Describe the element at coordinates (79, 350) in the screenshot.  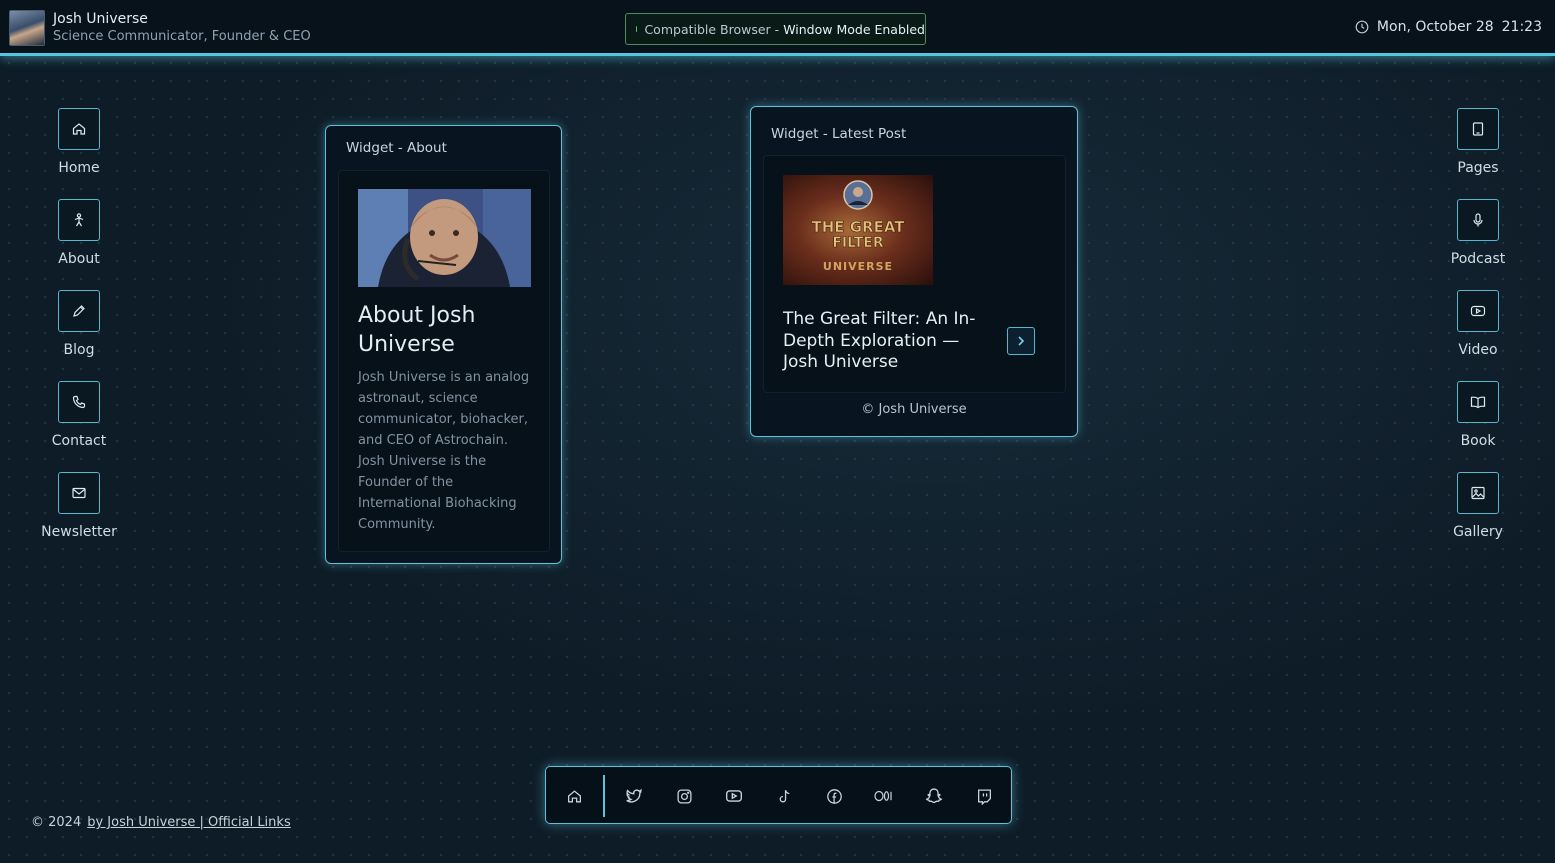
I see `nav-label-blog: Blog` at that location.